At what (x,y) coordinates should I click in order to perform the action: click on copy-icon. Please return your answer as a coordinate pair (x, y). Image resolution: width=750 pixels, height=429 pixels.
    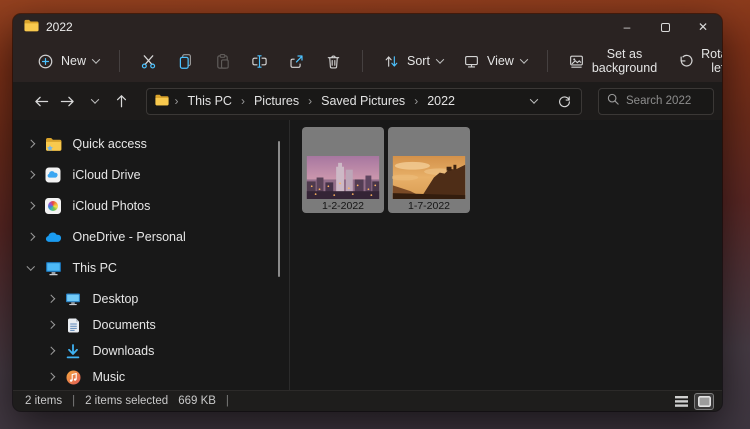
    Looking at the image, I should click on (185, 61).